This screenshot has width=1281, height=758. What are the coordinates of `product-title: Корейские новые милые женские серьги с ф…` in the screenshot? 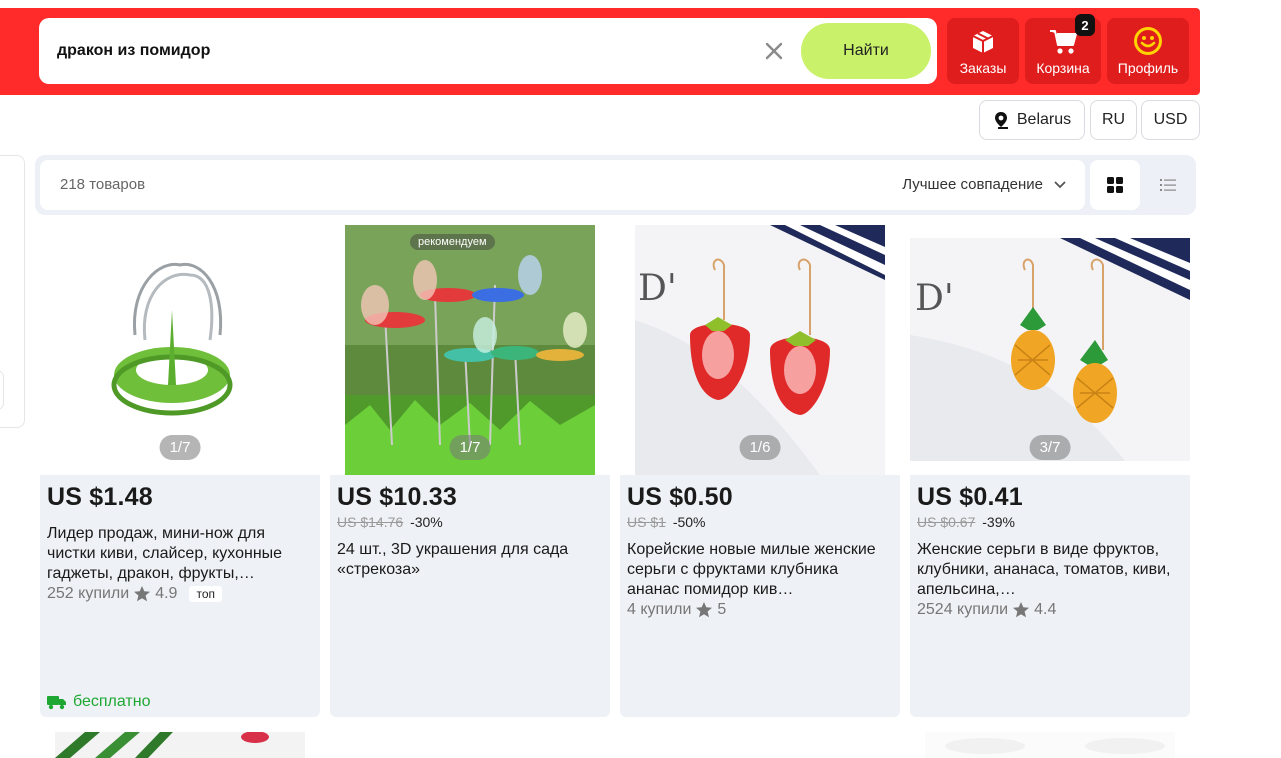 It's located at (751, 569).